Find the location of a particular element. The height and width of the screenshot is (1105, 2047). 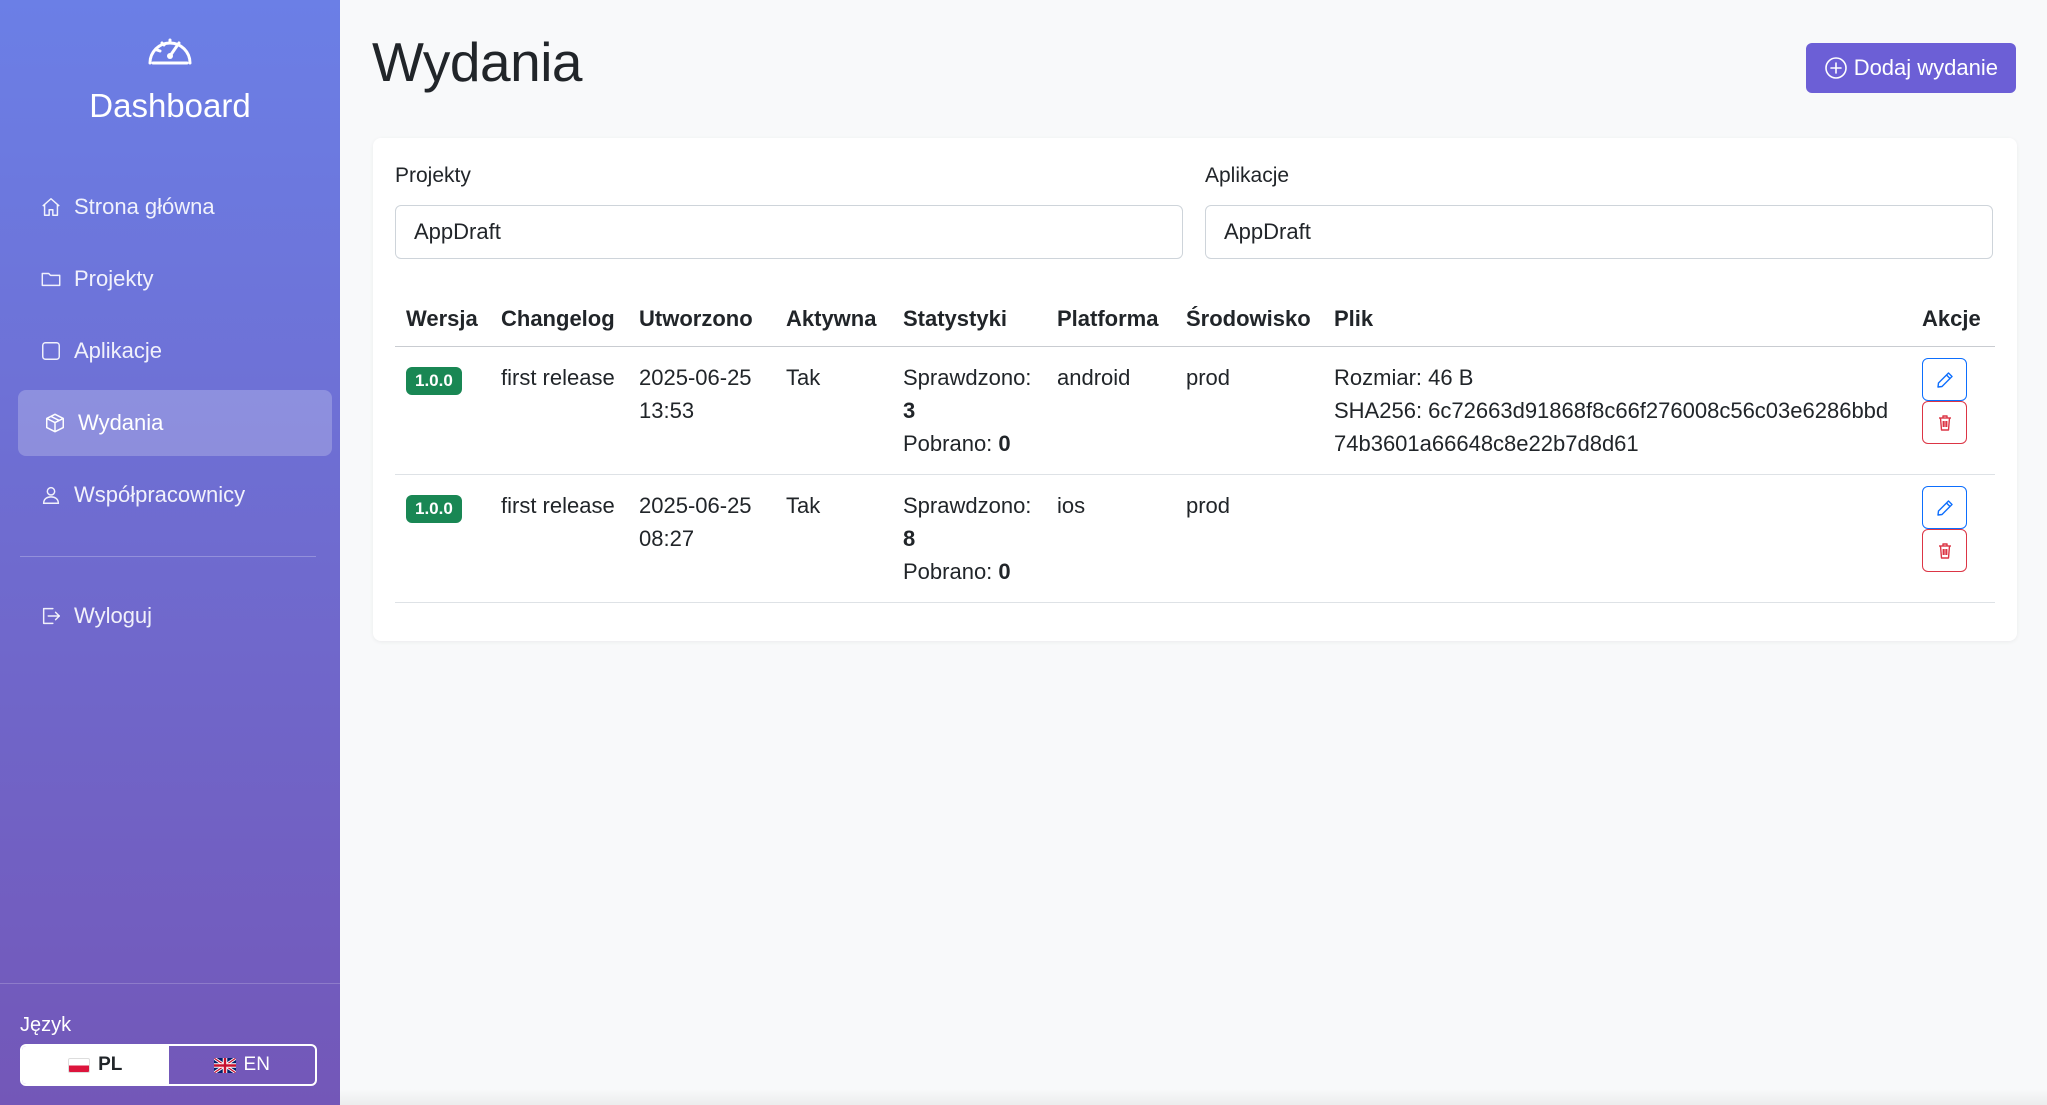

cell-created: 2025-06-25 13:53 is located at coordinates (701, 410).